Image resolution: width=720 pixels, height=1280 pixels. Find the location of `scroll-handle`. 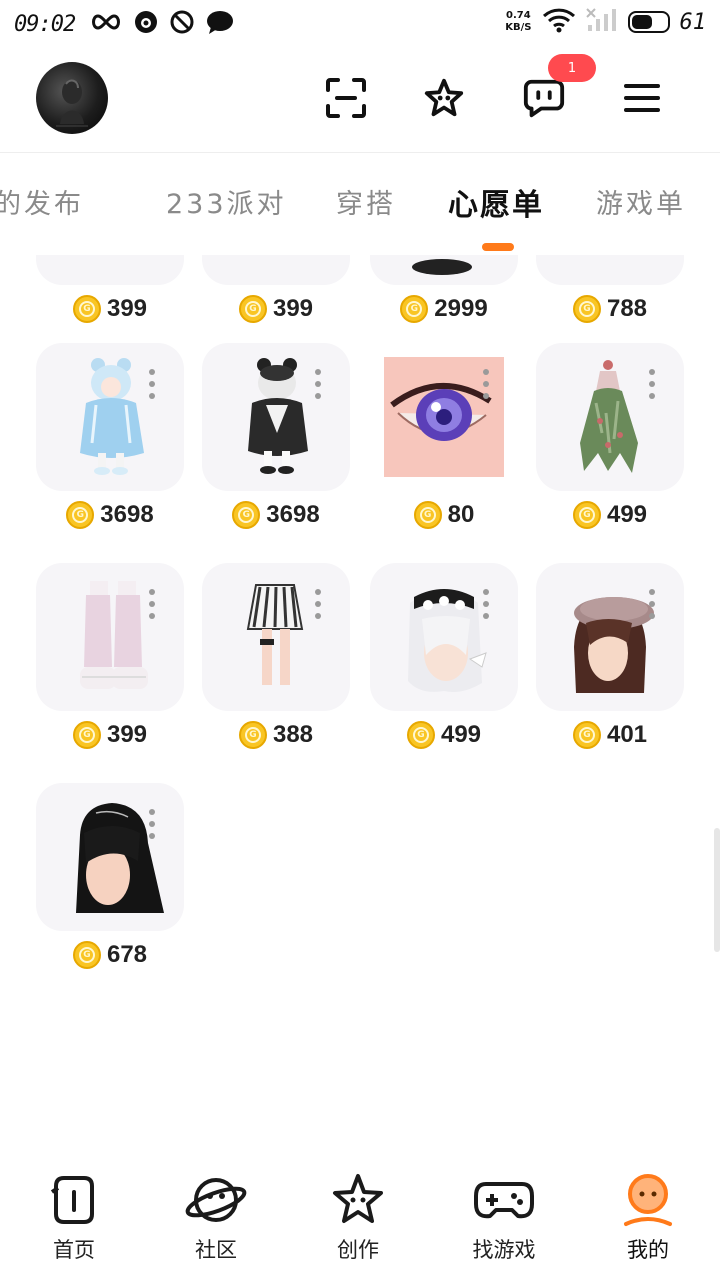

scroll-handle is located at coordinates (717, 890).